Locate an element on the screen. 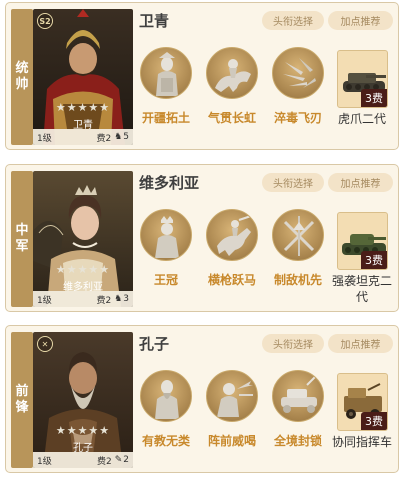 The width and height of the screenshot is (405, 479). skill-slot: 淬毒飞刃 is located at coordinates (298, 97).